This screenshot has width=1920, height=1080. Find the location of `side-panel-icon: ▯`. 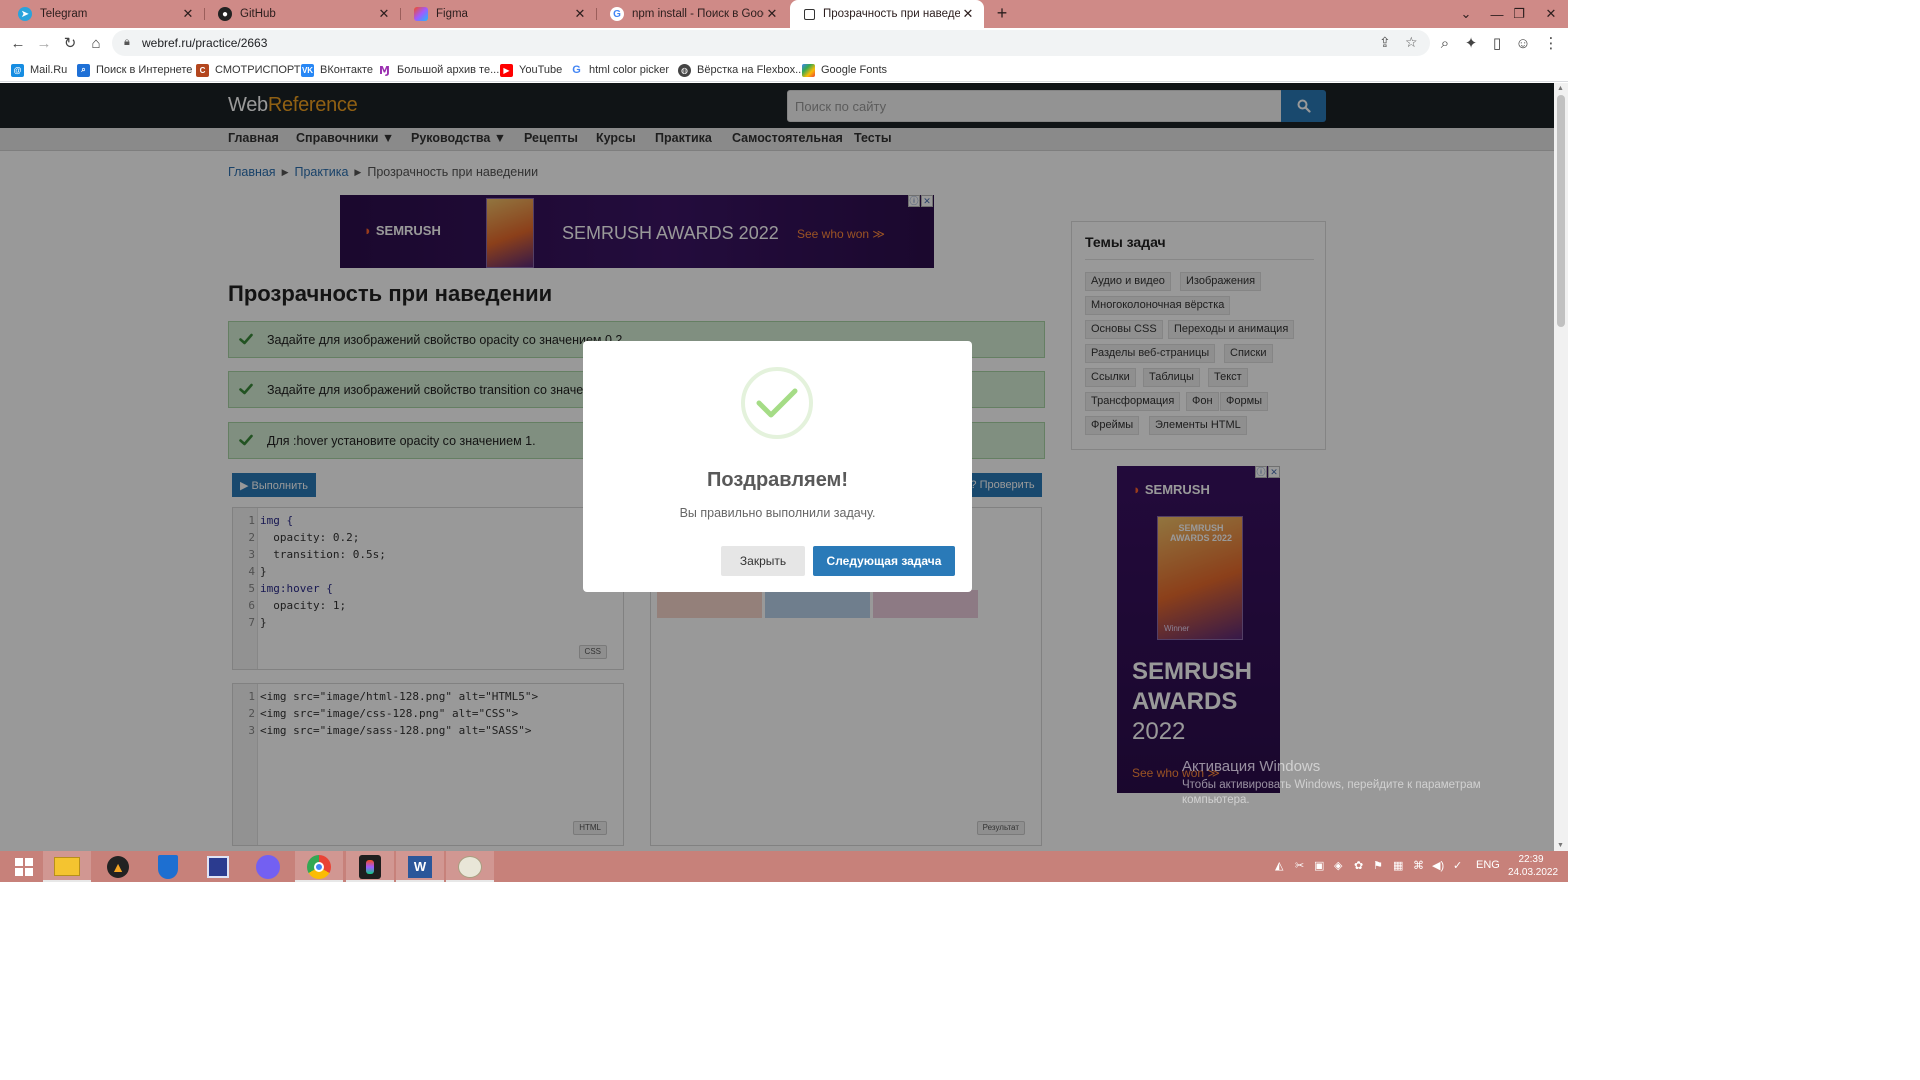

side-panel-icon: ▯ is located at coordinates (1497, 43).